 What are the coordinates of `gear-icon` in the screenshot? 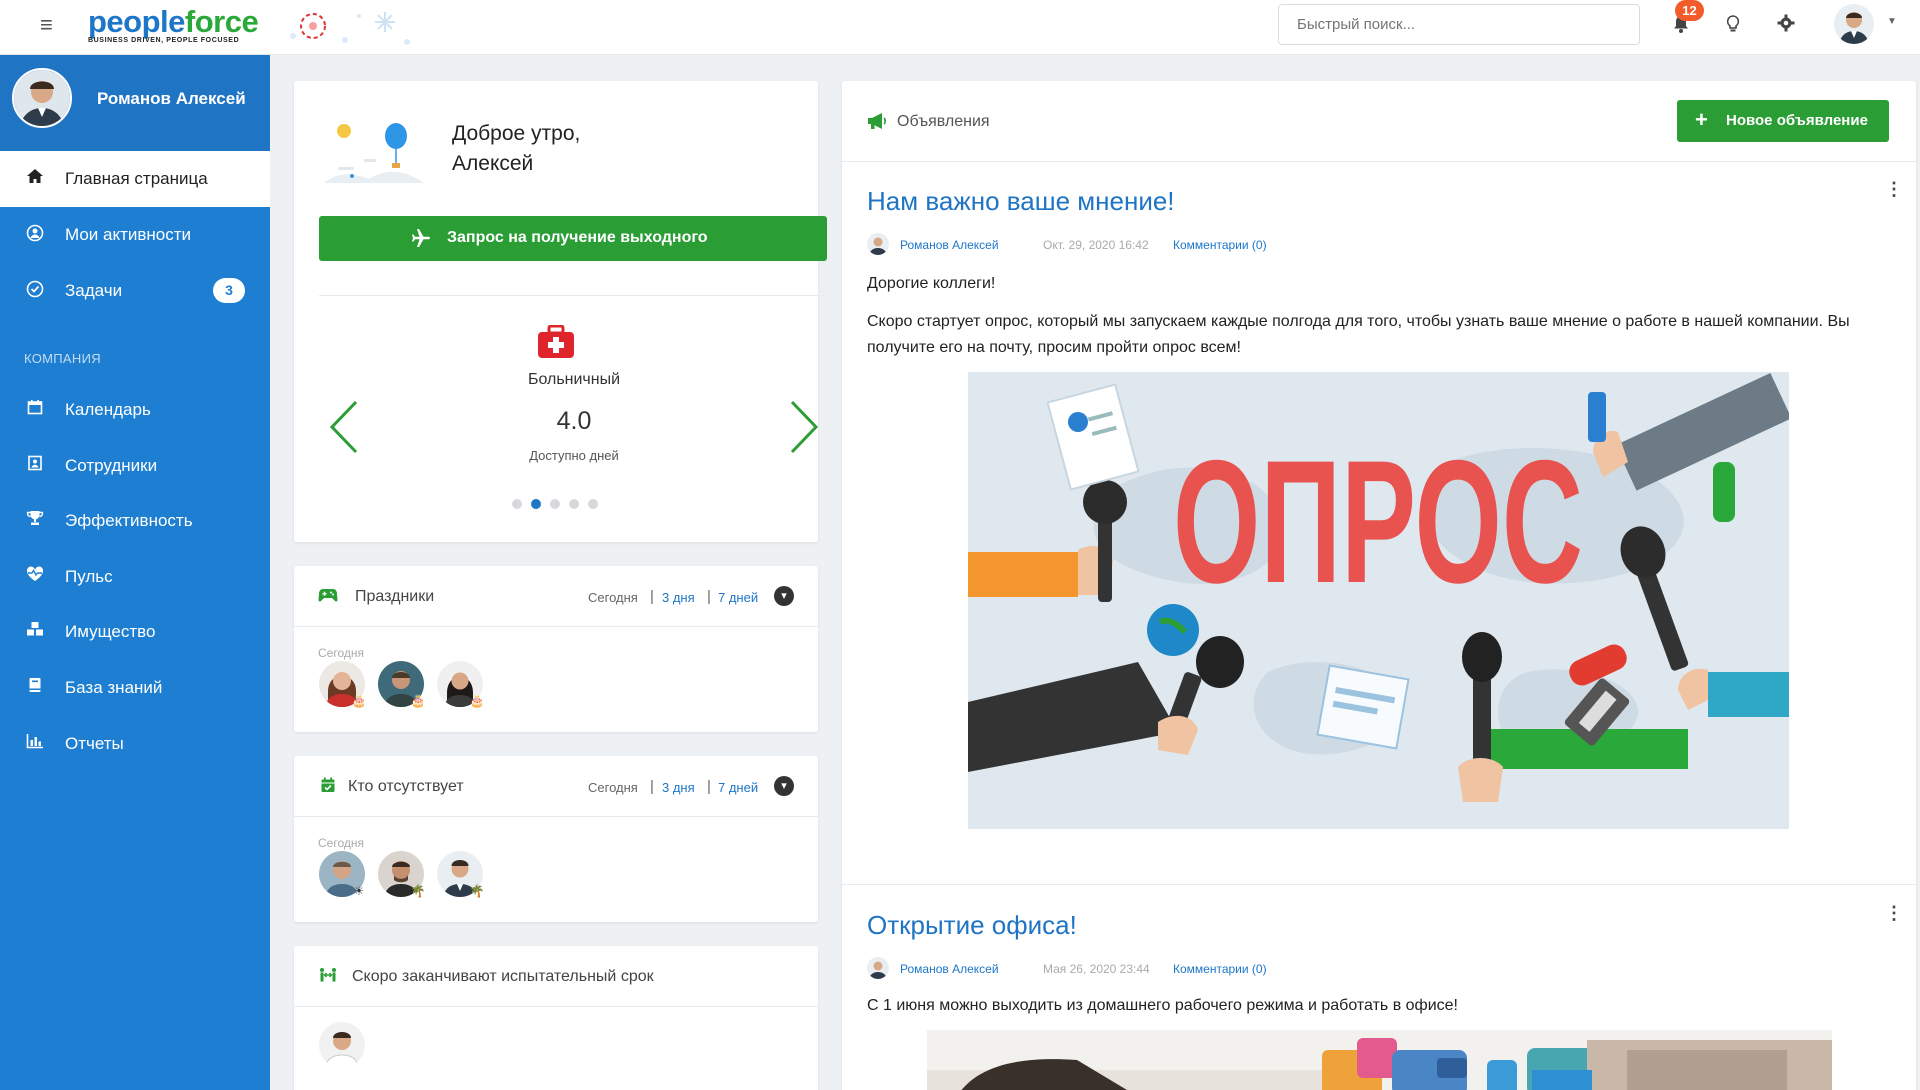 It's located at (1786, 26).